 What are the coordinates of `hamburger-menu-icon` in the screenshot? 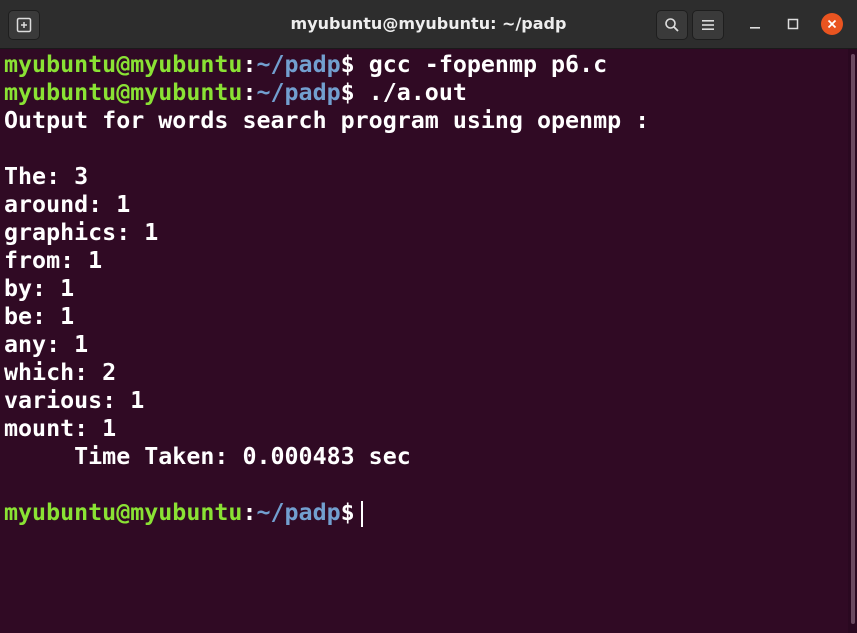 It's located at (708, 25).